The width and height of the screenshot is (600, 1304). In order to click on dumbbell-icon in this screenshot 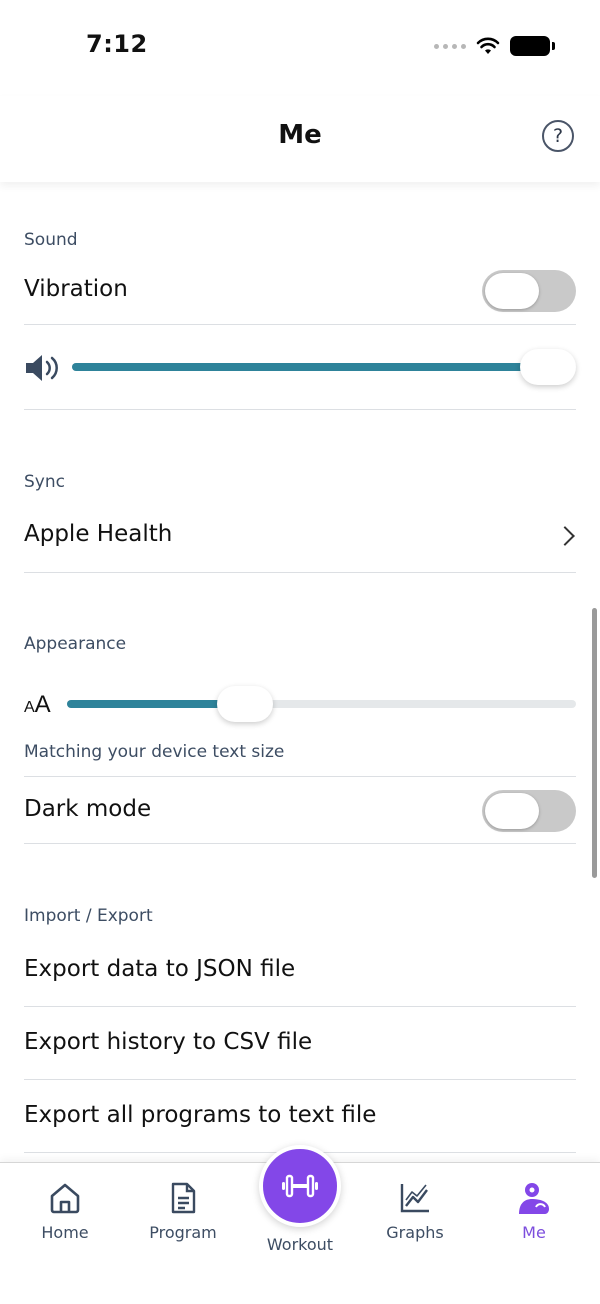, I will do `click(300, 1186)`.